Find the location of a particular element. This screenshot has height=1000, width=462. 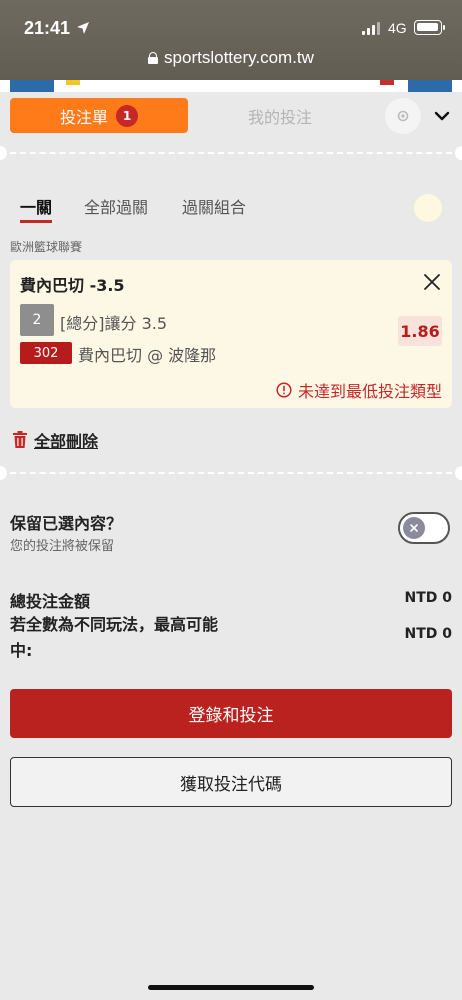

max-payout-value: NTD 0 is located at coordinates (428, 634).